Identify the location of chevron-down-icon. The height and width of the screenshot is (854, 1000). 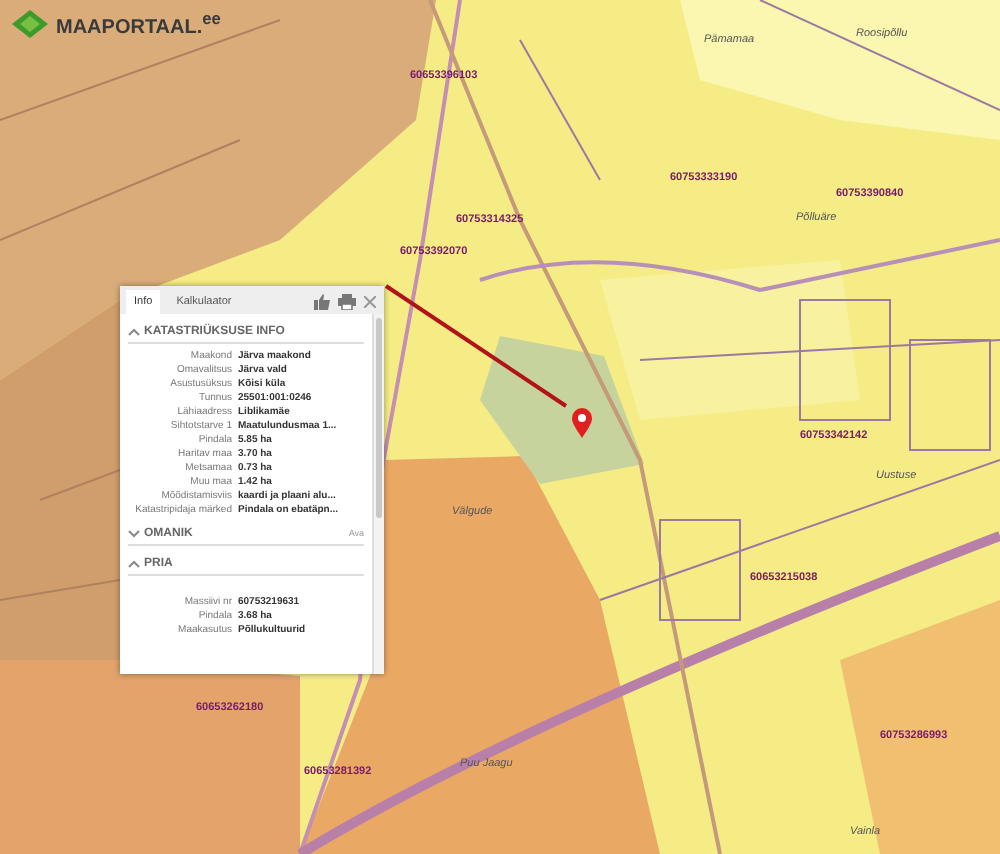
(134, 533).